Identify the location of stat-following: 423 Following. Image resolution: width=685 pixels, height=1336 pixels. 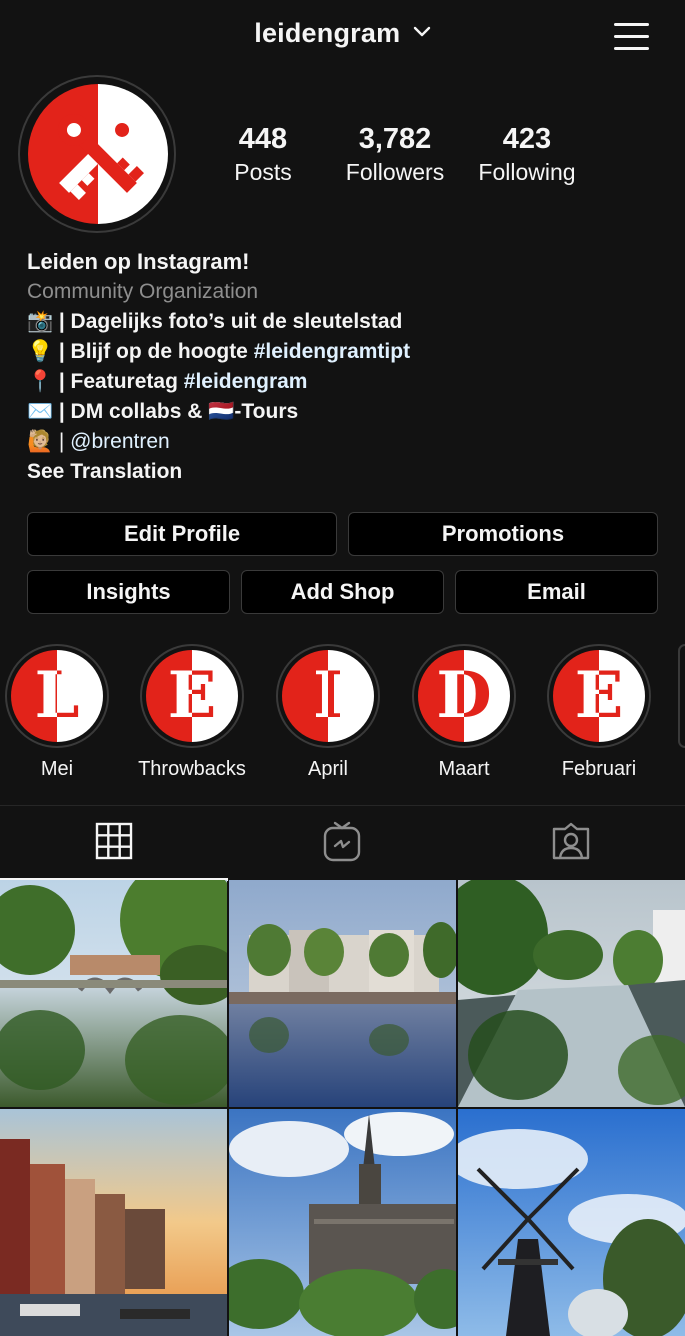
(527, 153).